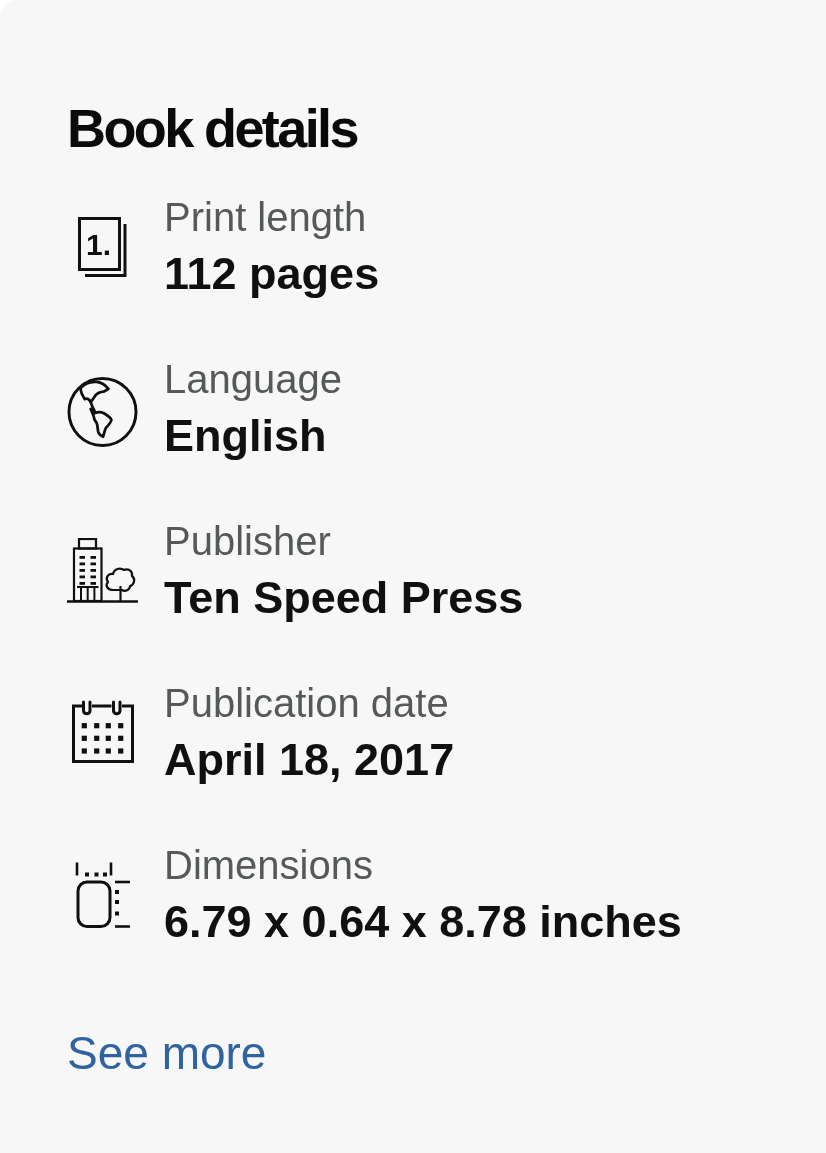  I want to click on calendar-icon, so click(102, 731).